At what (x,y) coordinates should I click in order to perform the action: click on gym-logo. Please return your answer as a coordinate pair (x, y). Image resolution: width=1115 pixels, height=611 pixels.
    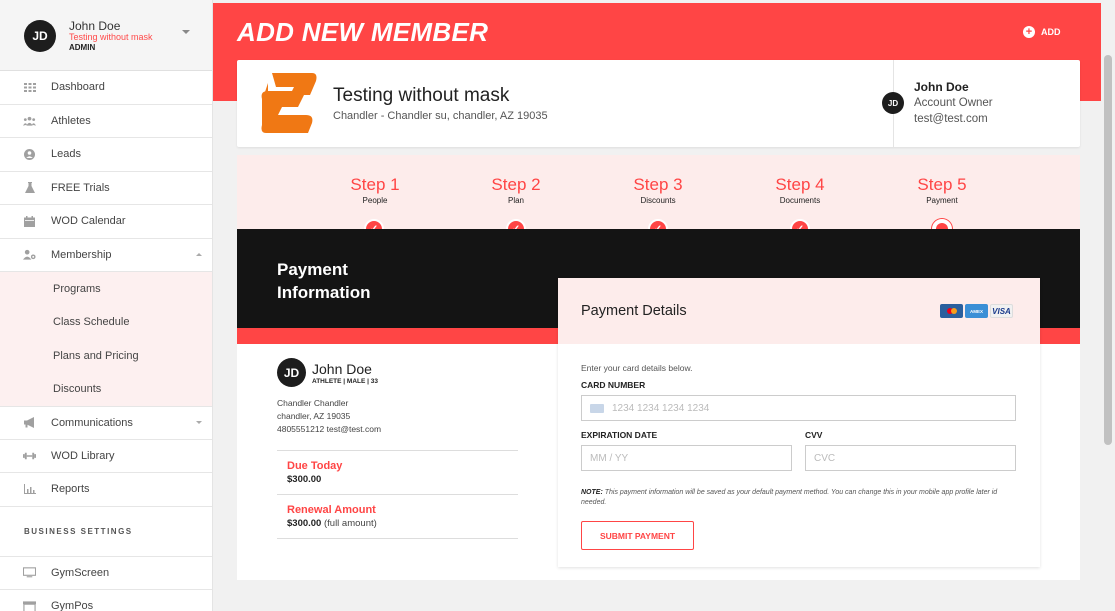
    Looking at the image, I should click on (289, 103).